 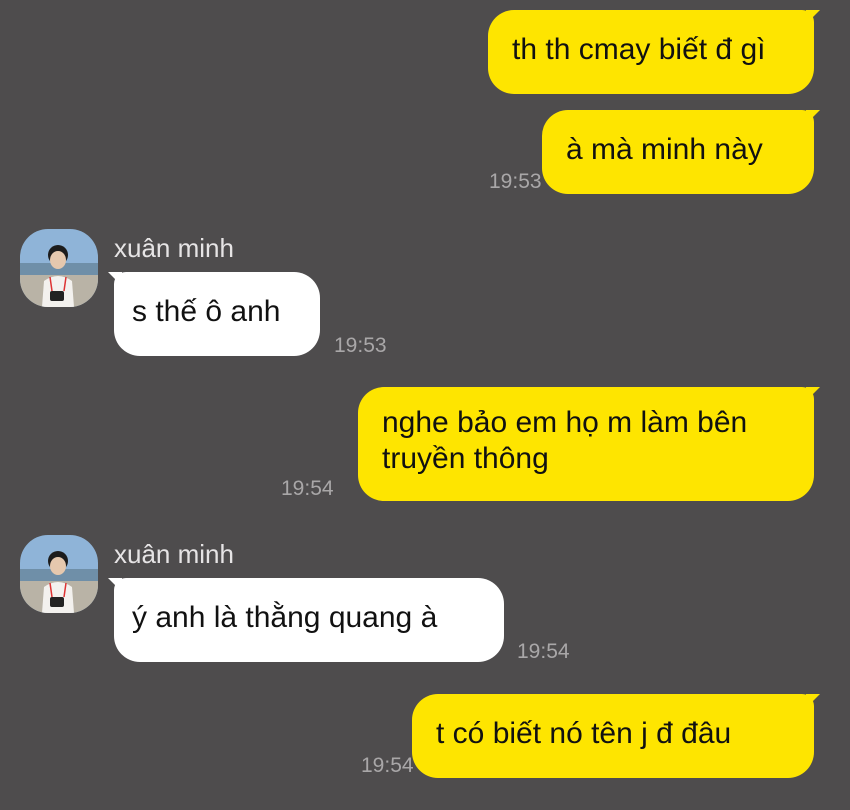 I want to click on incoming-message-bubble: ý anh là thằng quang à, so click(x=306, y=620).